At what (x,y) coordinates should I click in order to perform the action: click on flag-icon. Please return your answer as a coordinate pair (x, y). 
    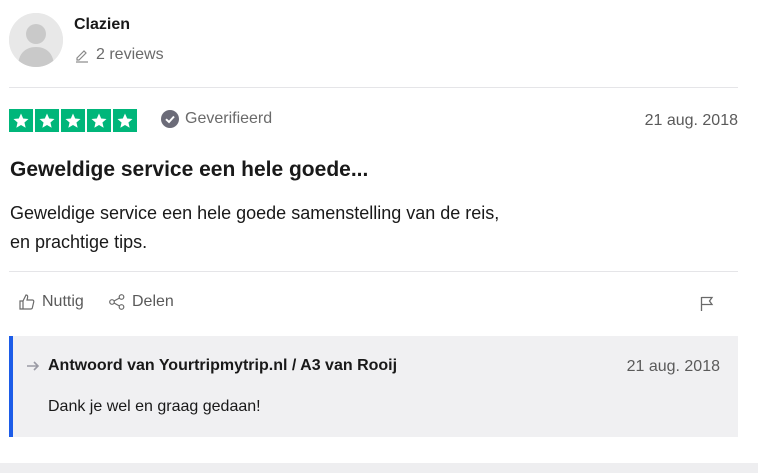
    Looking at the image, I should click on (707, 303).